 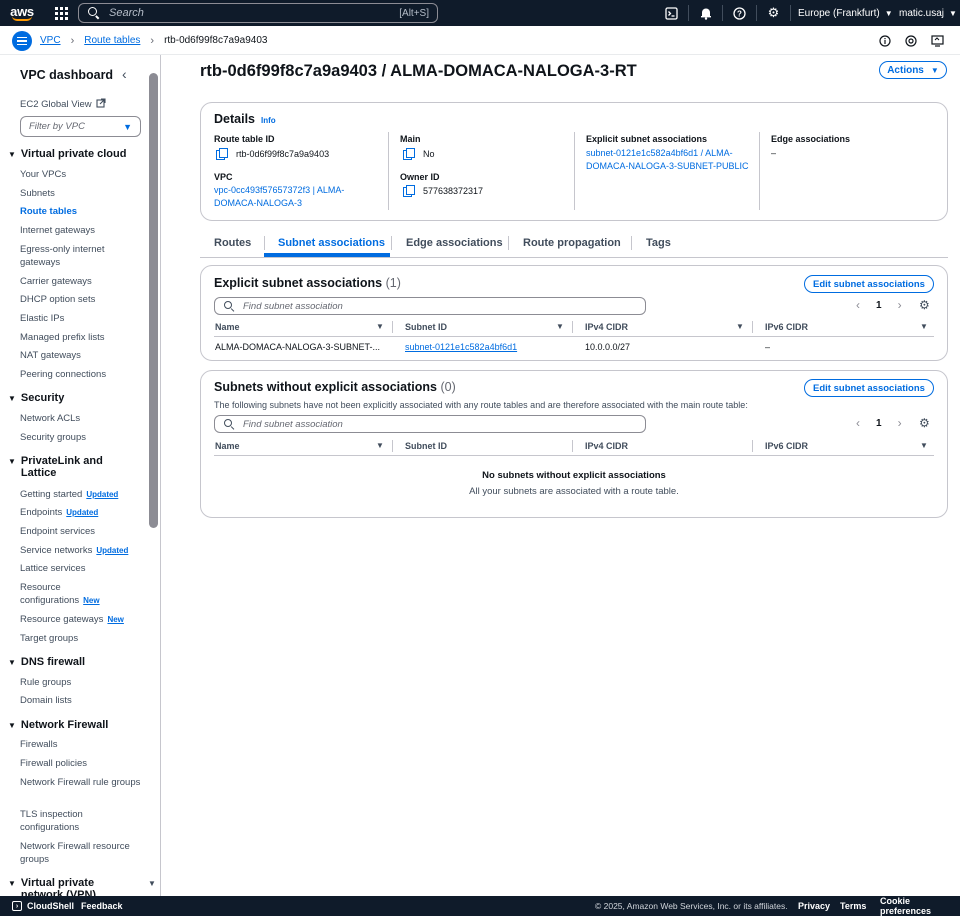 What do you see at coordinates (63, 104) in the screenshot?
I see `ec2-global-view-link: EC2 Global View` at bounding box center [63, 104].